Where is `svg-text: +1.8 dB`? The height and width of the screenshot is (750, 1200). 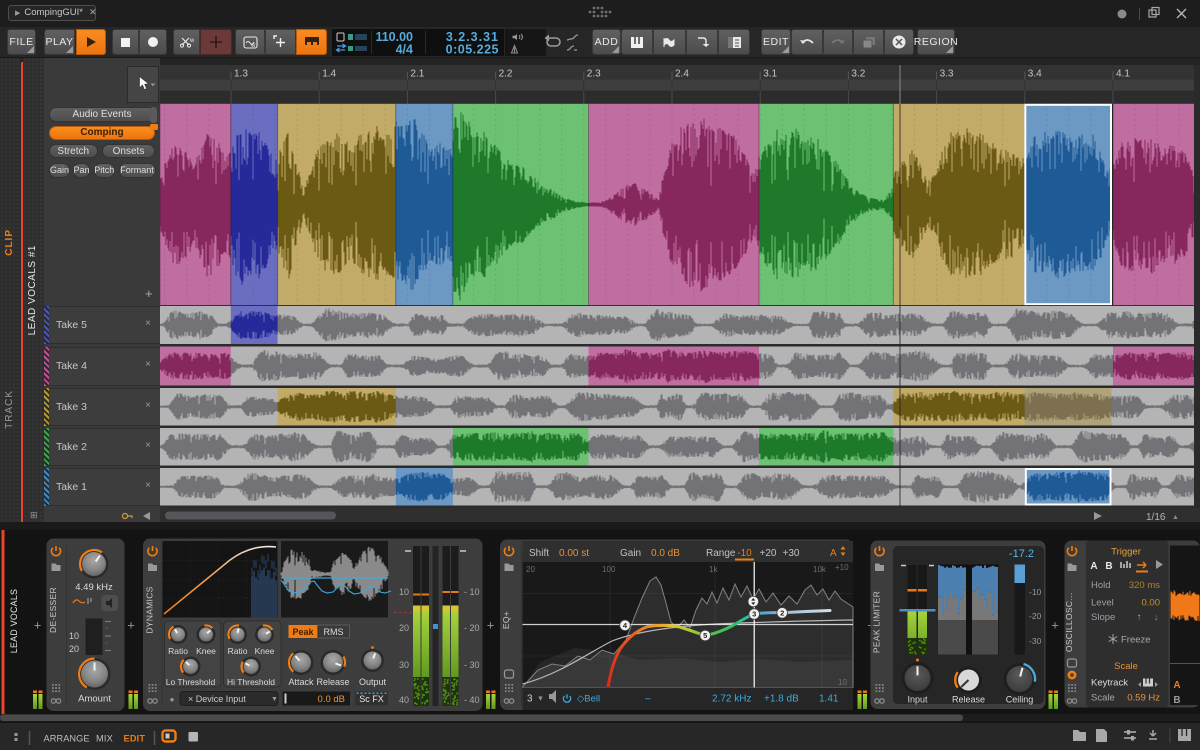 svg-text: +1.8 dB is located at coordinates (781, 699).